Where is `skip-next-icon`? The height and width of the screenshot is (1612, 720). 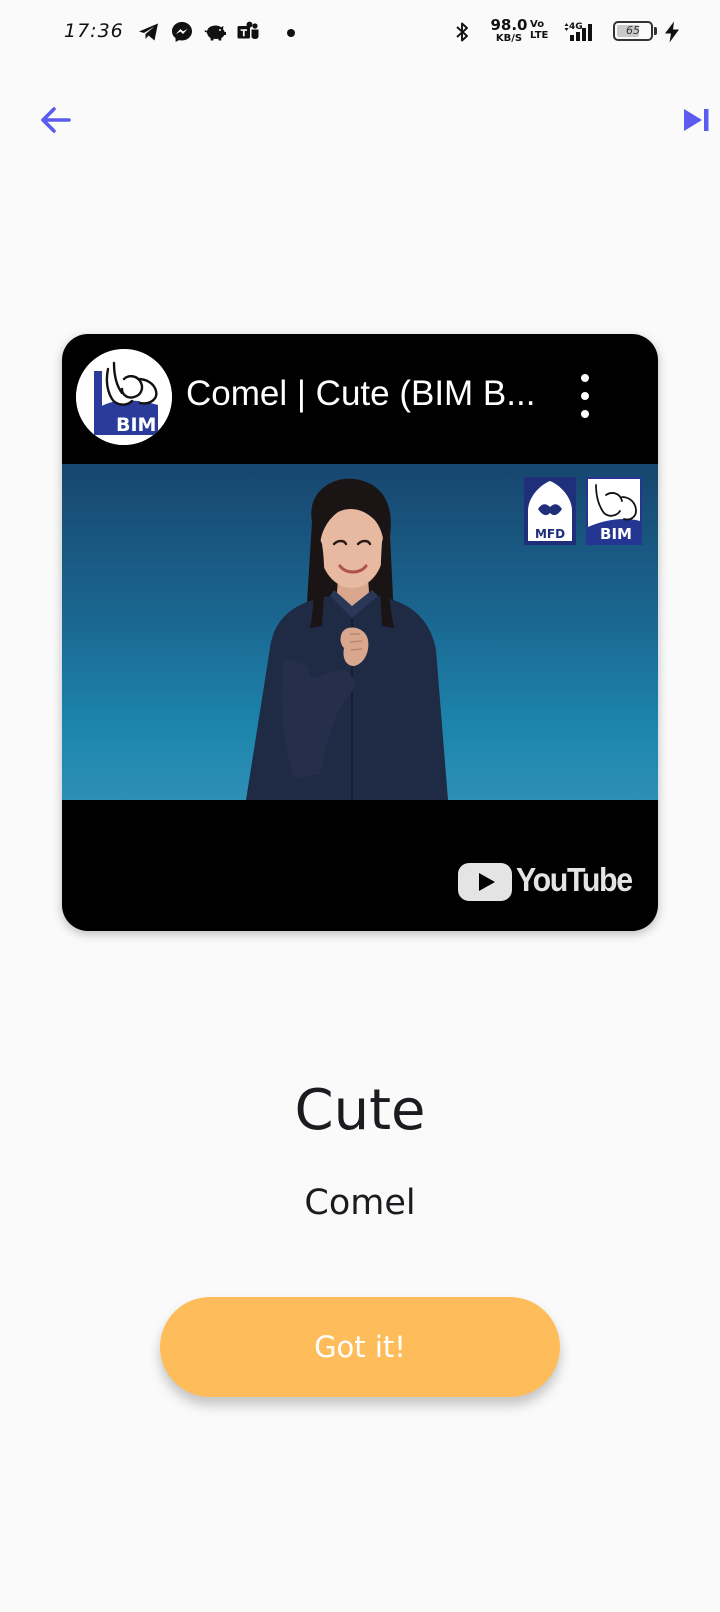
skip-next-icon is located at coordinates (696, 120).